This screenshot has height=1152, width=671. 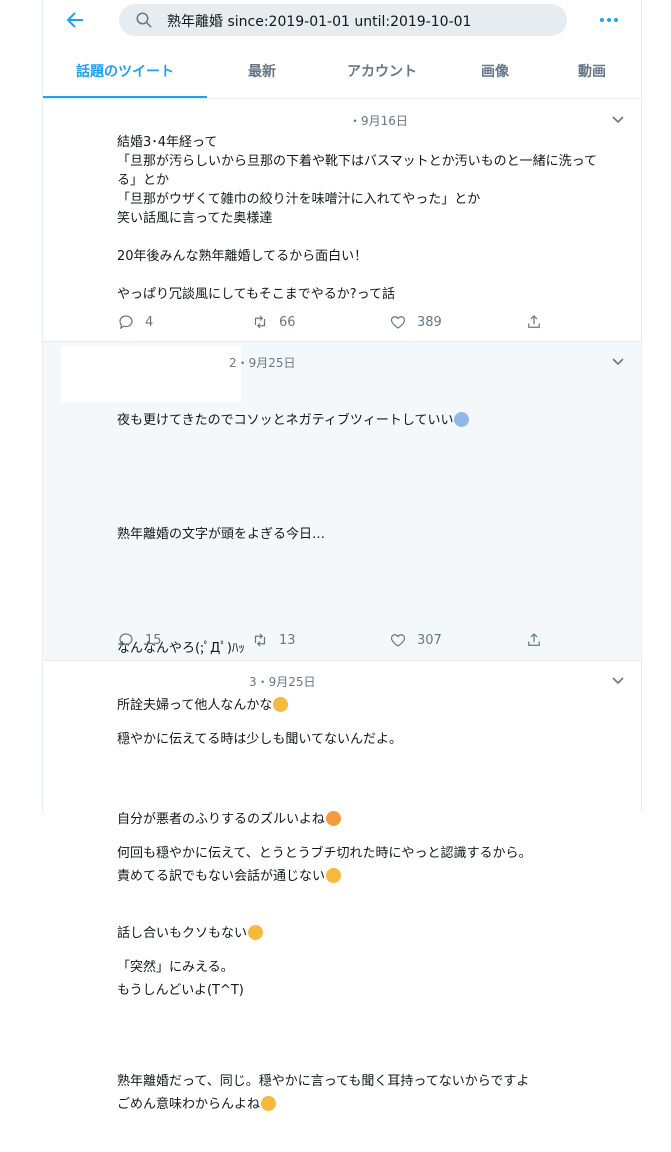 I want to click on search-header: 熟年離婚 since:2019-01-01 until:2019-10-01, so click(x=342, y=20).